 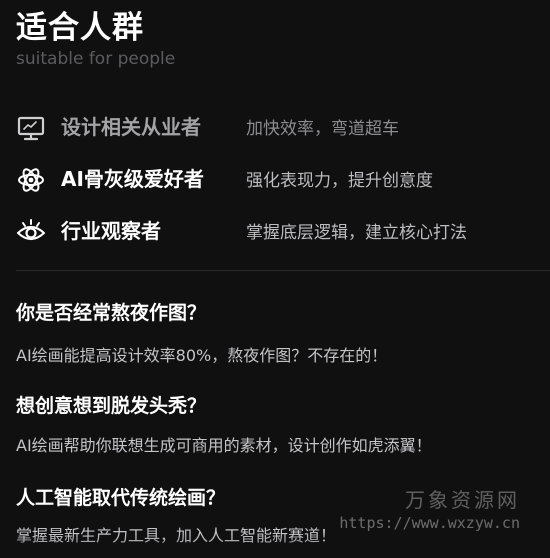 I want to click on faq-answer: 掌握最新生产力工具，加入人工智能新赛道！, so click(x=176, y=535).